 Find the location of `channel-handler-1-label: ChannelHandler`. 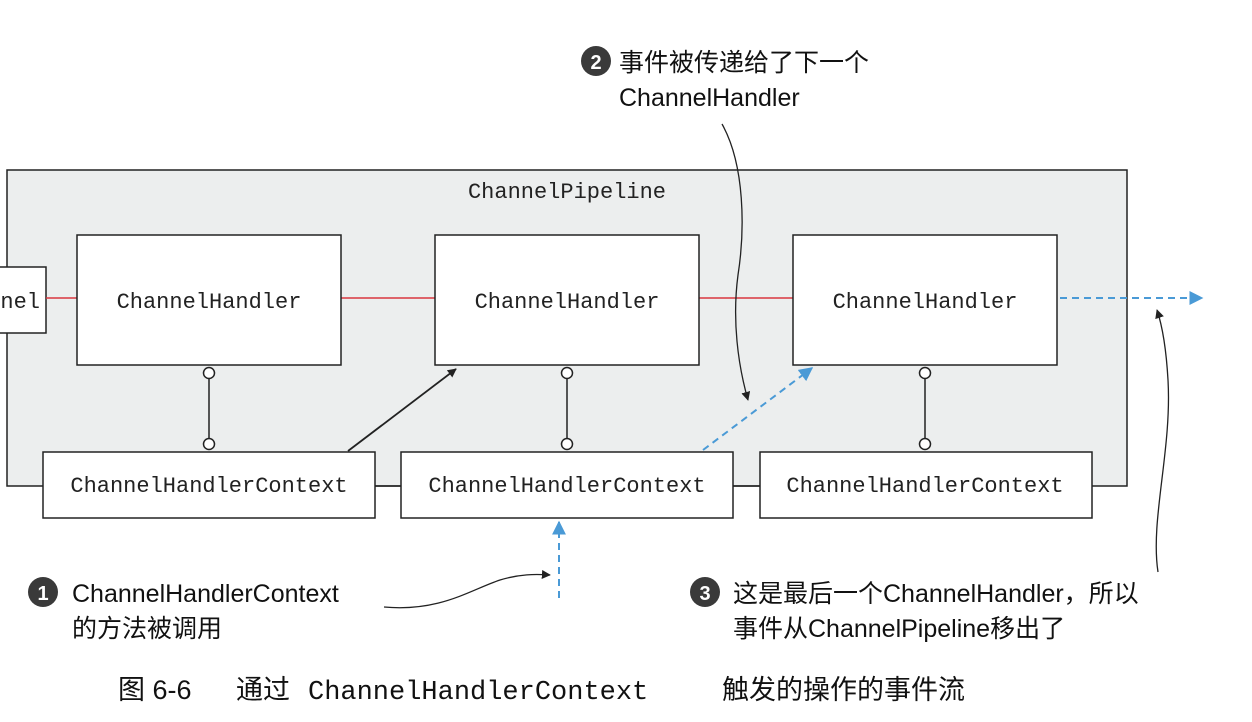

channel-handler-1-label: ChannelHandler is located at coordinates (209, 302).